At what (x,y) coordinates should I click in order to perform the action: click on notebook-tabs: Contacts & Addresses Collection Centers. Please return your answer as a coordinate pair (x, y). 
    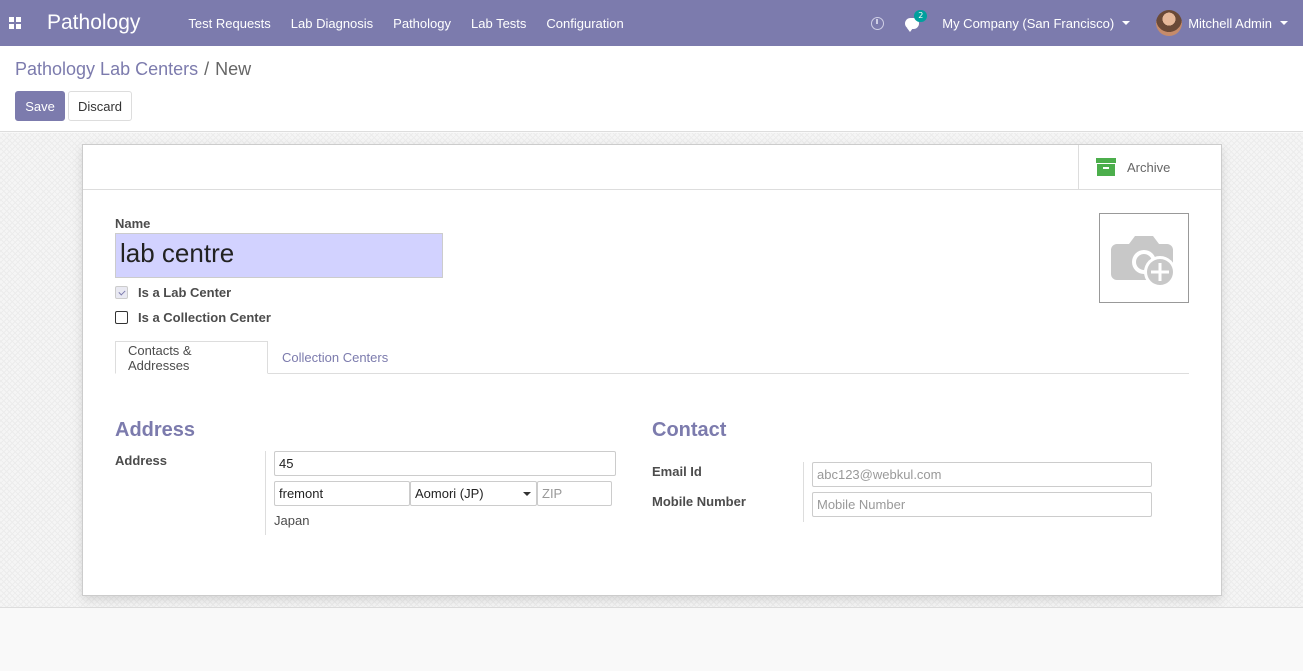
    Looking at the image, I should click on (652, 357).